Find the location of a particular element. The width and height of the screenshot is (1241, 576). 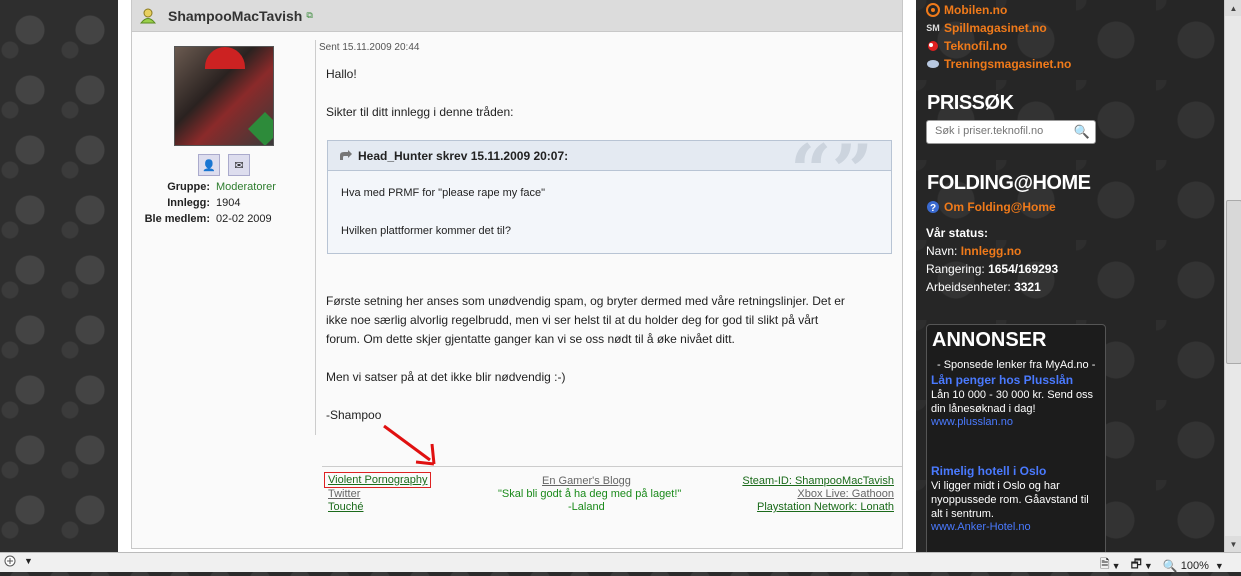

red-arrow-annotation is located at coordinates (409, 445).